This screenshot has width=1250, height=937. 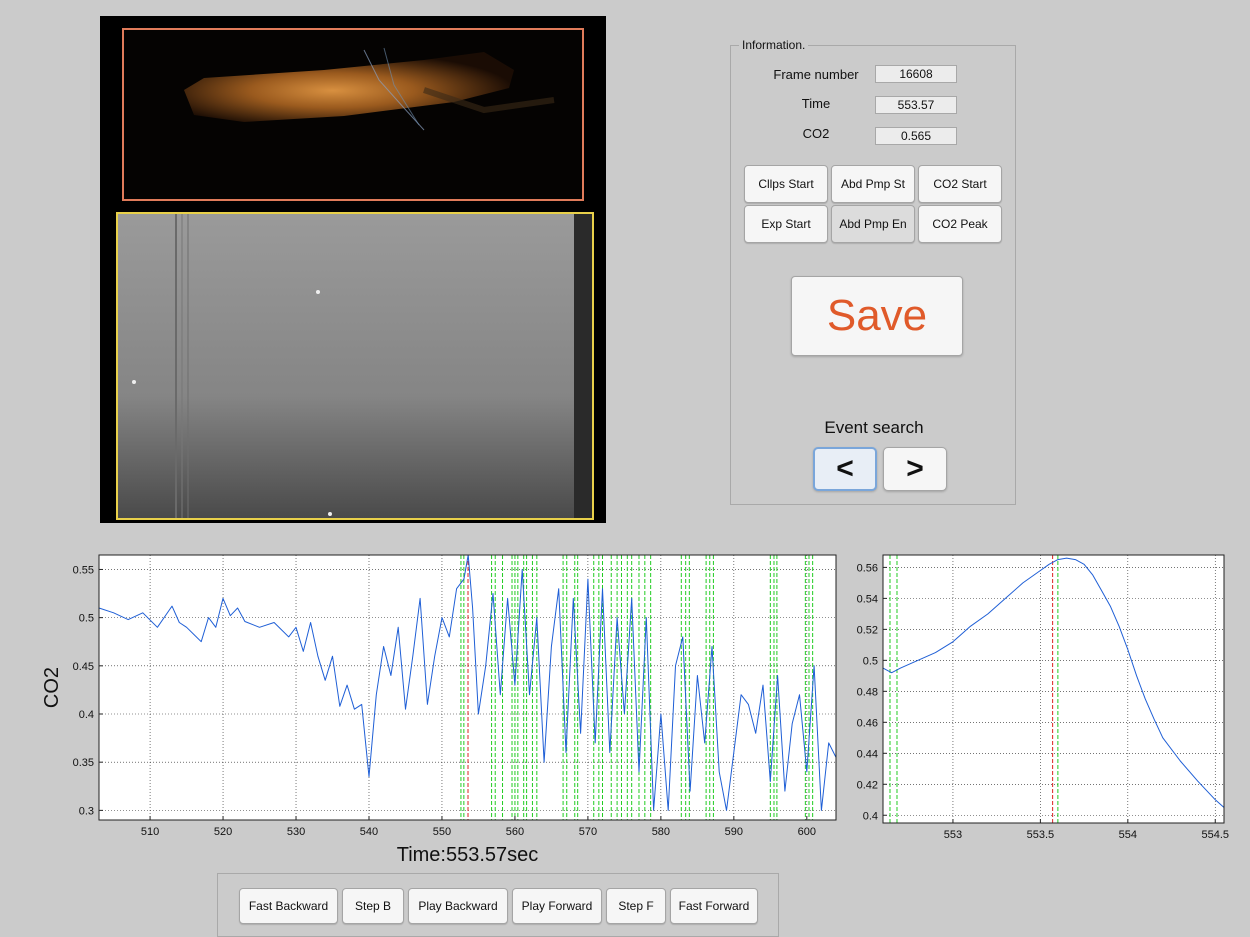 I want to click on x-tick-label: 560, so click(x=515, y=832).